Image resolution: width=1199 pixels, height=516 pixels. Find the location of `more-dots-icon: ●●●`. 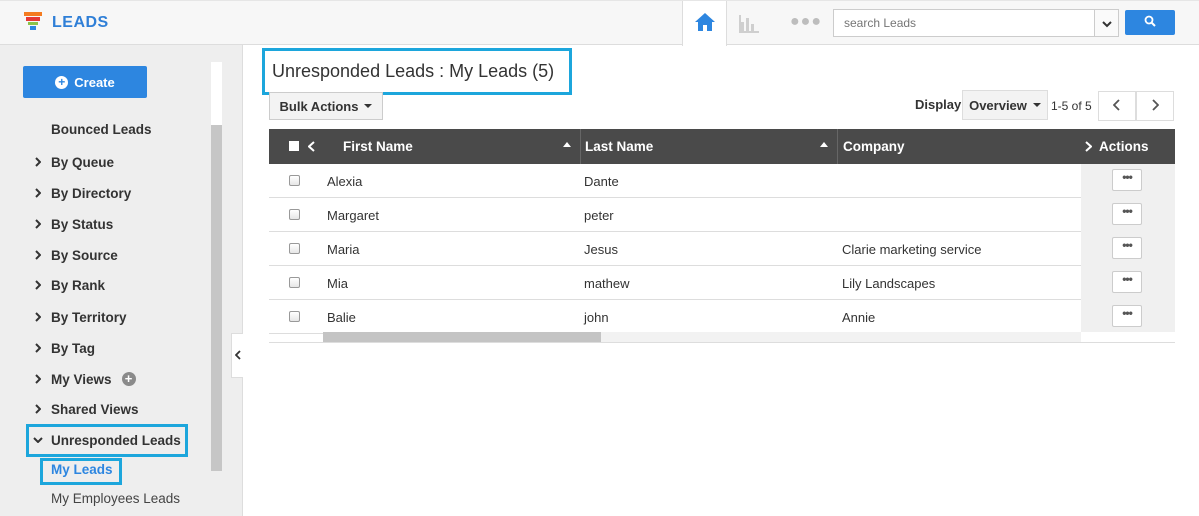

more-dots-icon: ●●● is located at coordinates (806, 21).